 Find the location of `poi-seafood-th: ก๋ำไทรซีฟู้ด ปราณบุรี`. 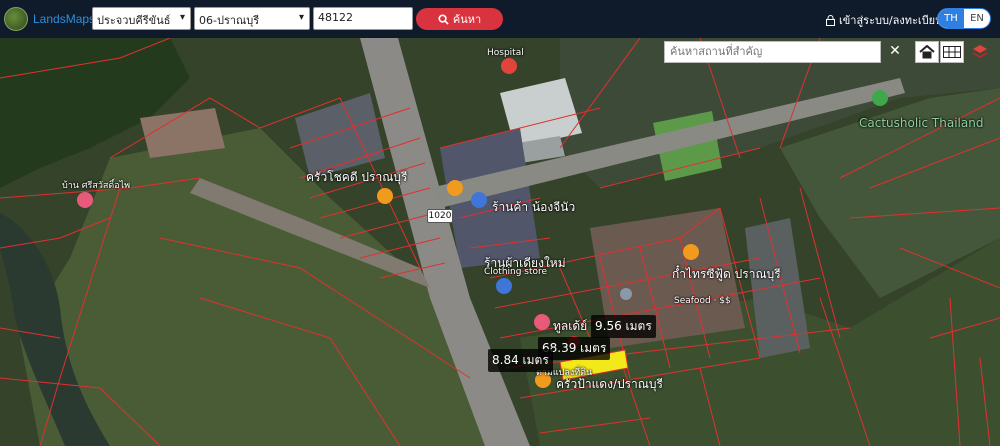

poi-seafood-th: ก๋ำไทรซีฟู้ด ปราณบุรี is located at coordinates (727, 274).